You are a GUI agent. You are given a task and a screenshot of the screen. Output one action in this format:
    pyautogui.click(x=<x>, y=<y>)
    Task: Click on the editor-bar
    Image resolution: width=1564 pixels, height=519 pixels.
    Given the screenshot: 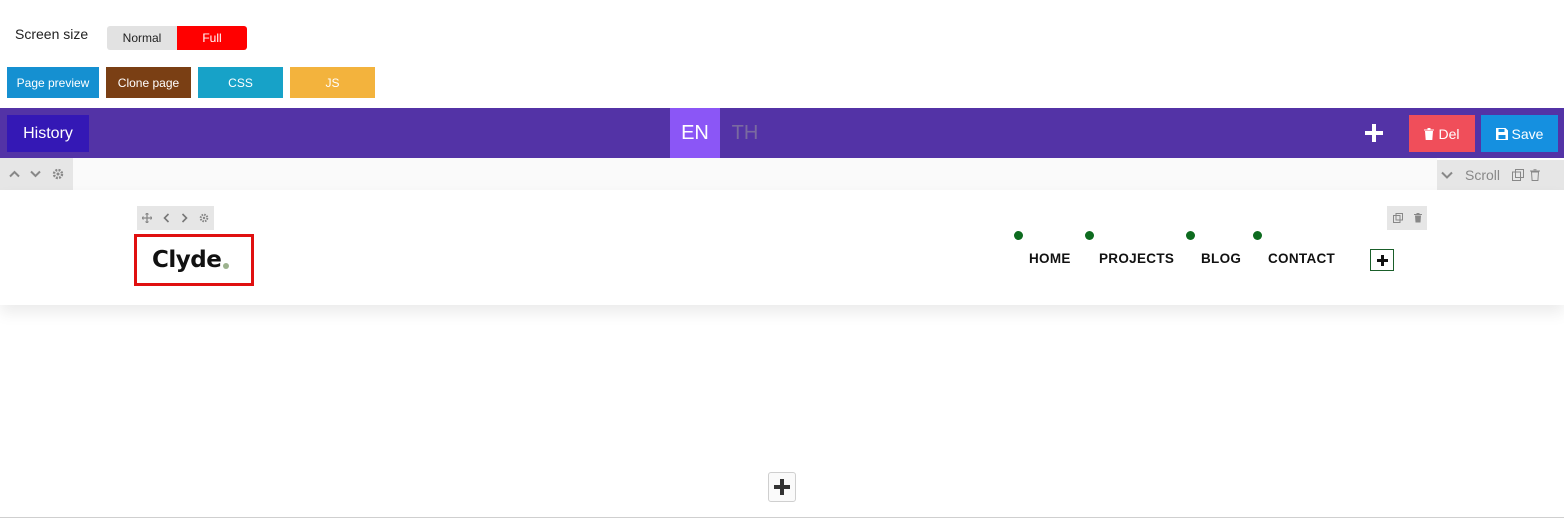 What is the action you would take?
    pyautogui.click(x=782, y=133)
    